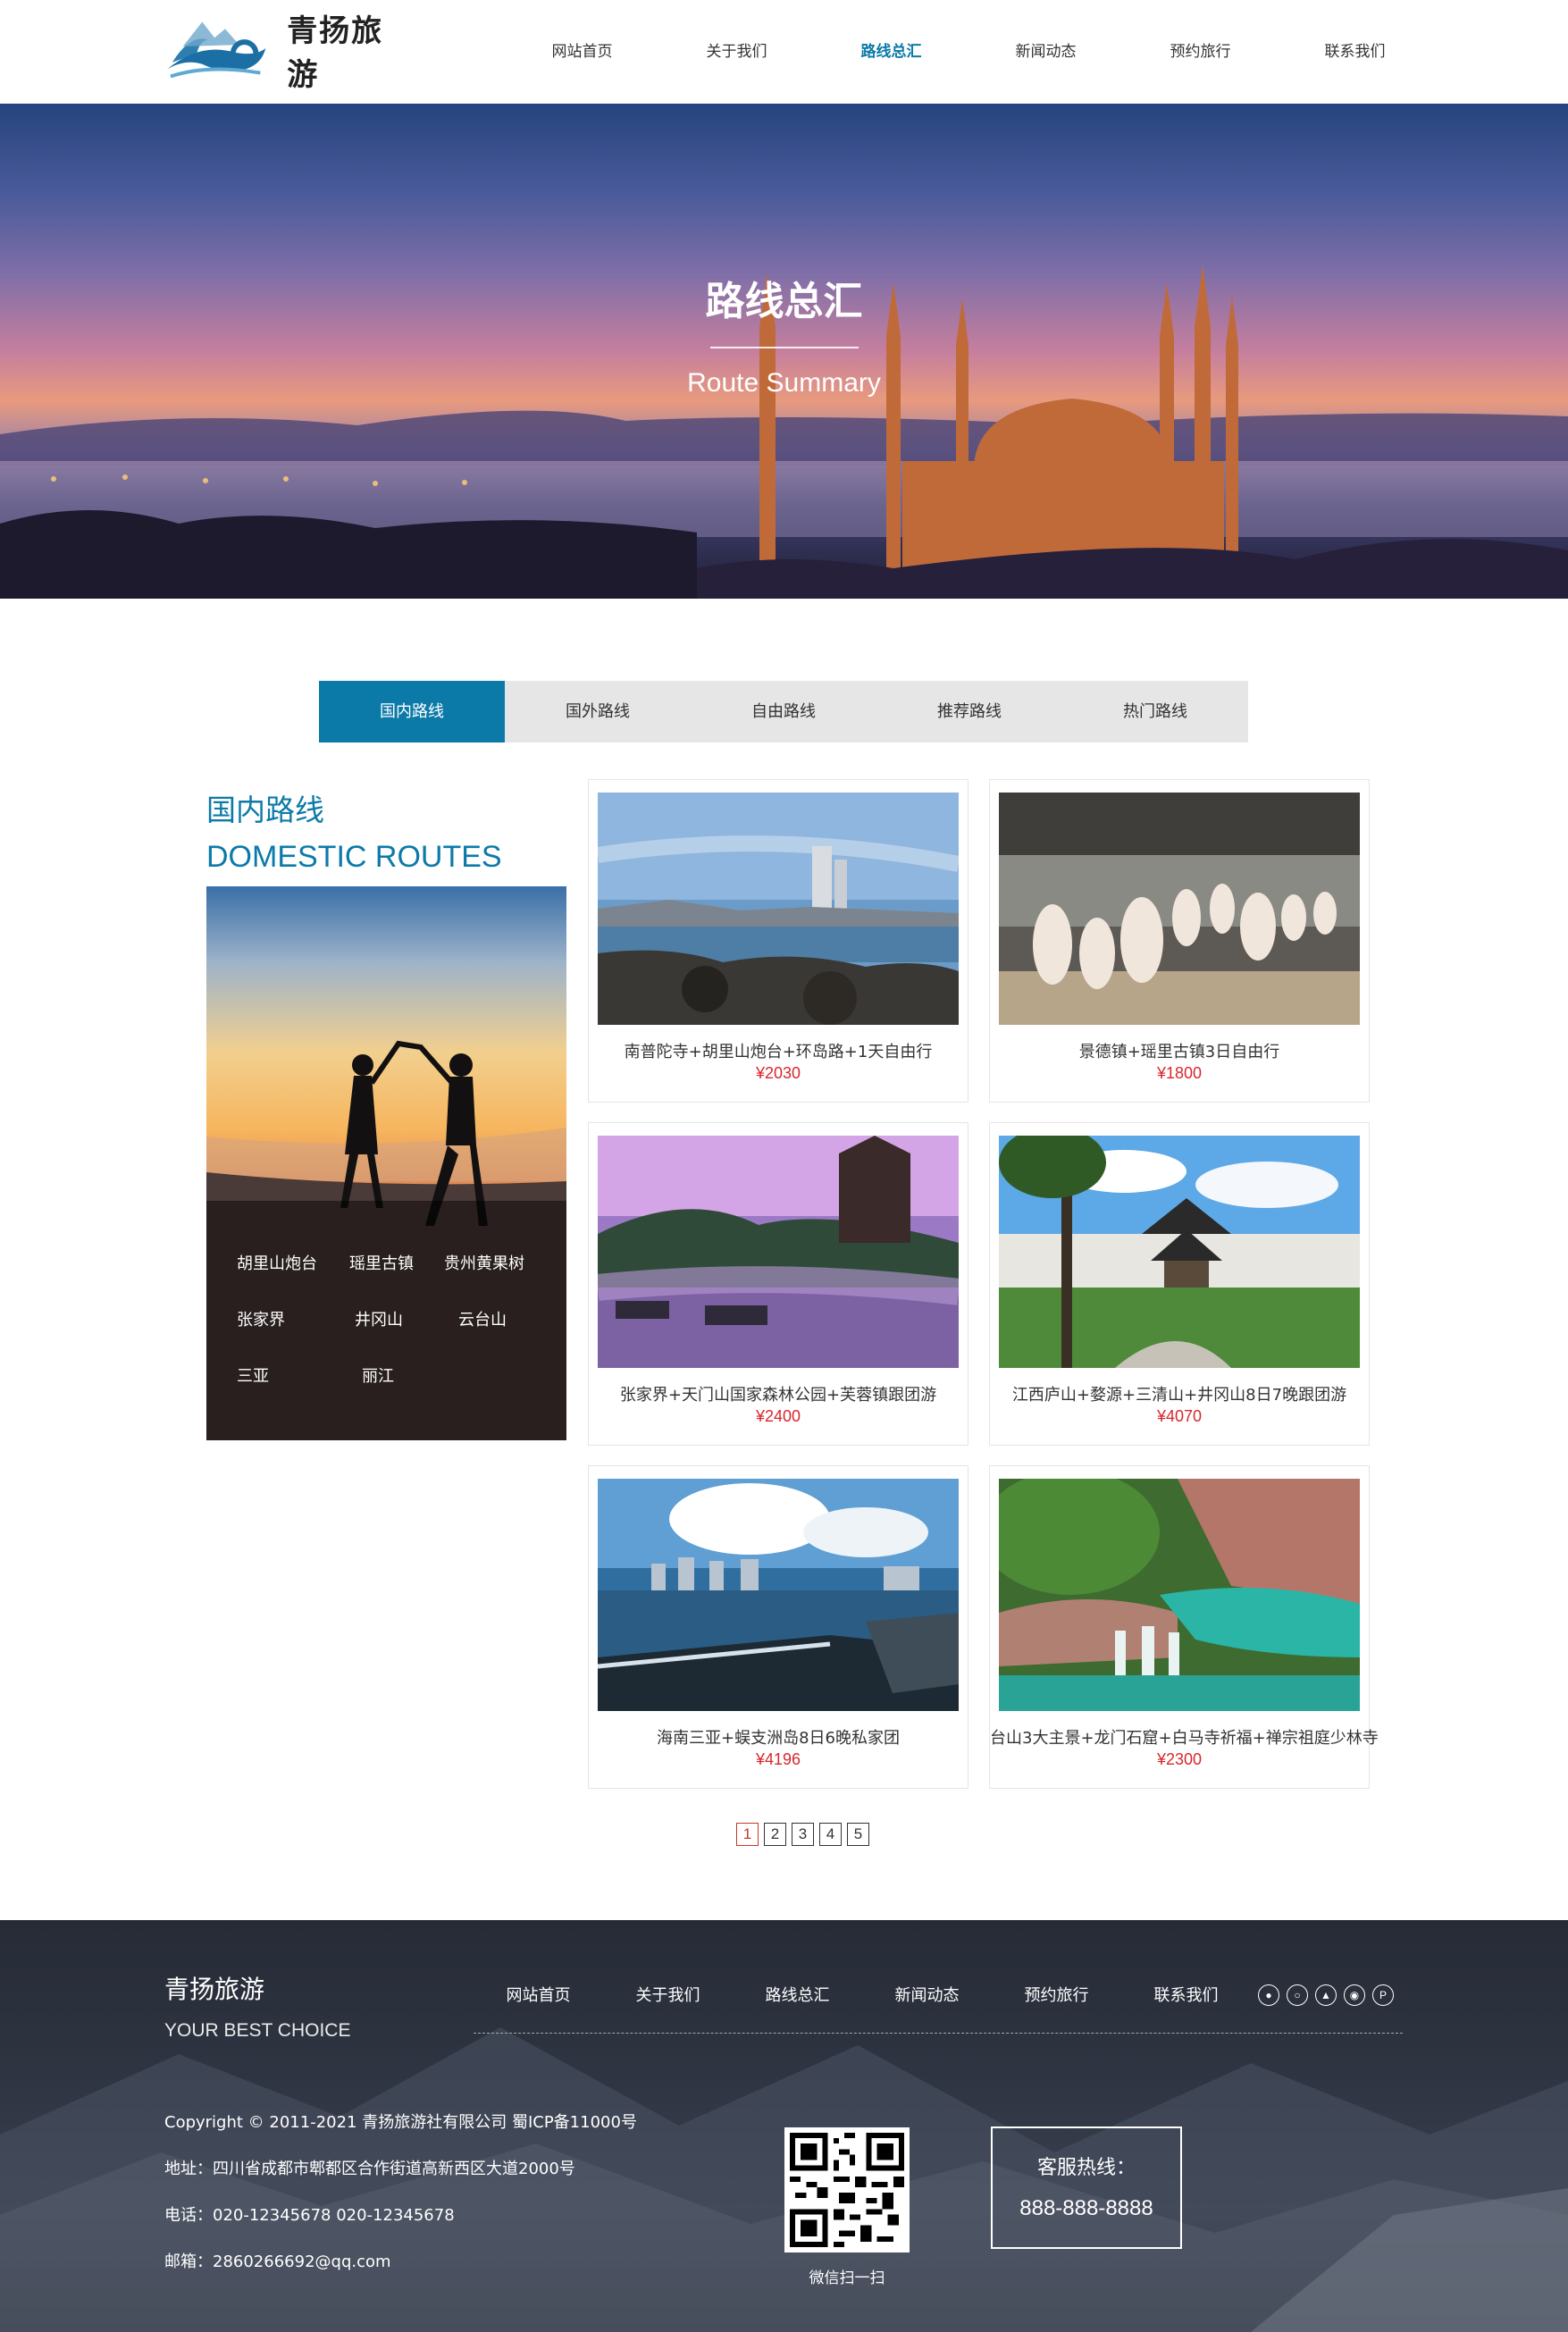 This screenshot has width=1568, height=2332. Describe the element at coordinates (412, 711) in the screenshot. I see `tab-domestic: 国内路线` at that location.